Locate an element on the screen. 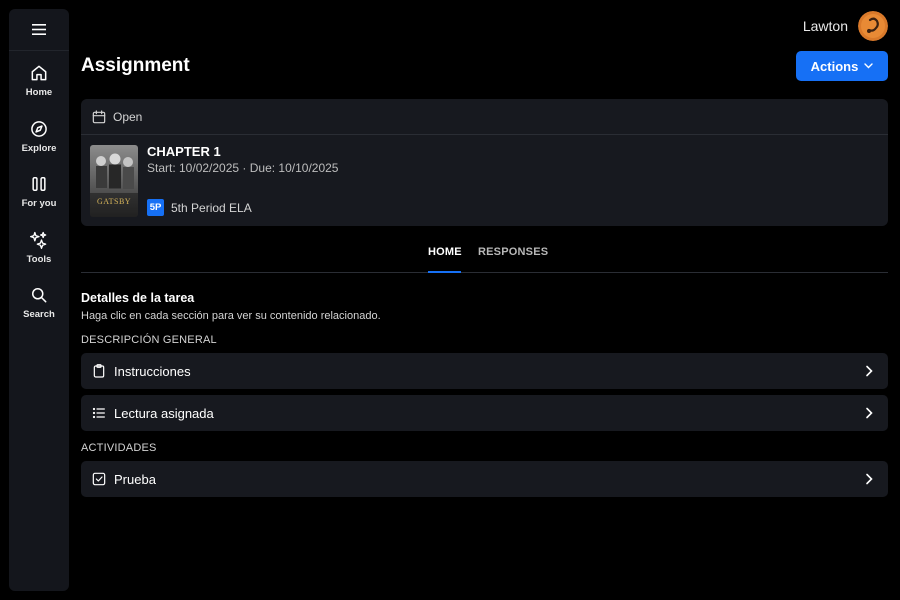 The image size is (900, 600). sidebar-item-home: Home is located at coordinates (39, 88).